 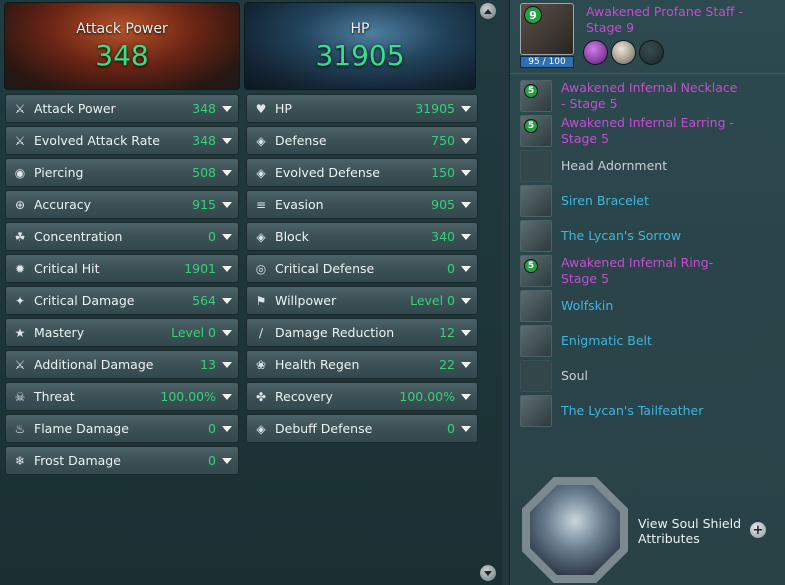 I want to click on equipment-name: Enigmatic Belt, so click(x=606, y=340).